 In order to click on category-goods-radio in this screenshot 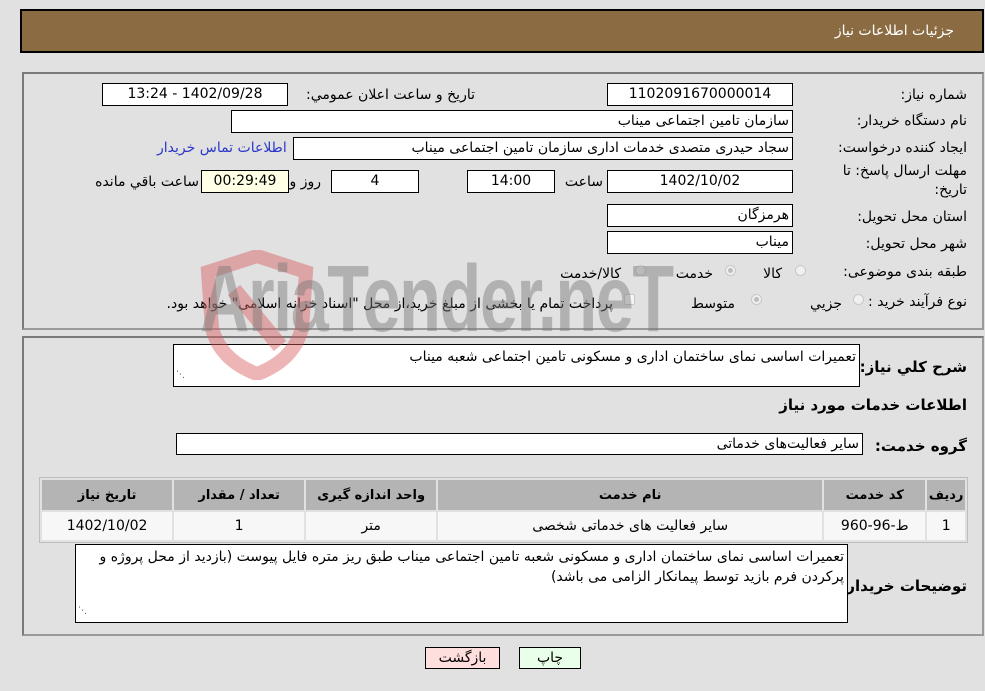, I will do `click(800, 270)`.